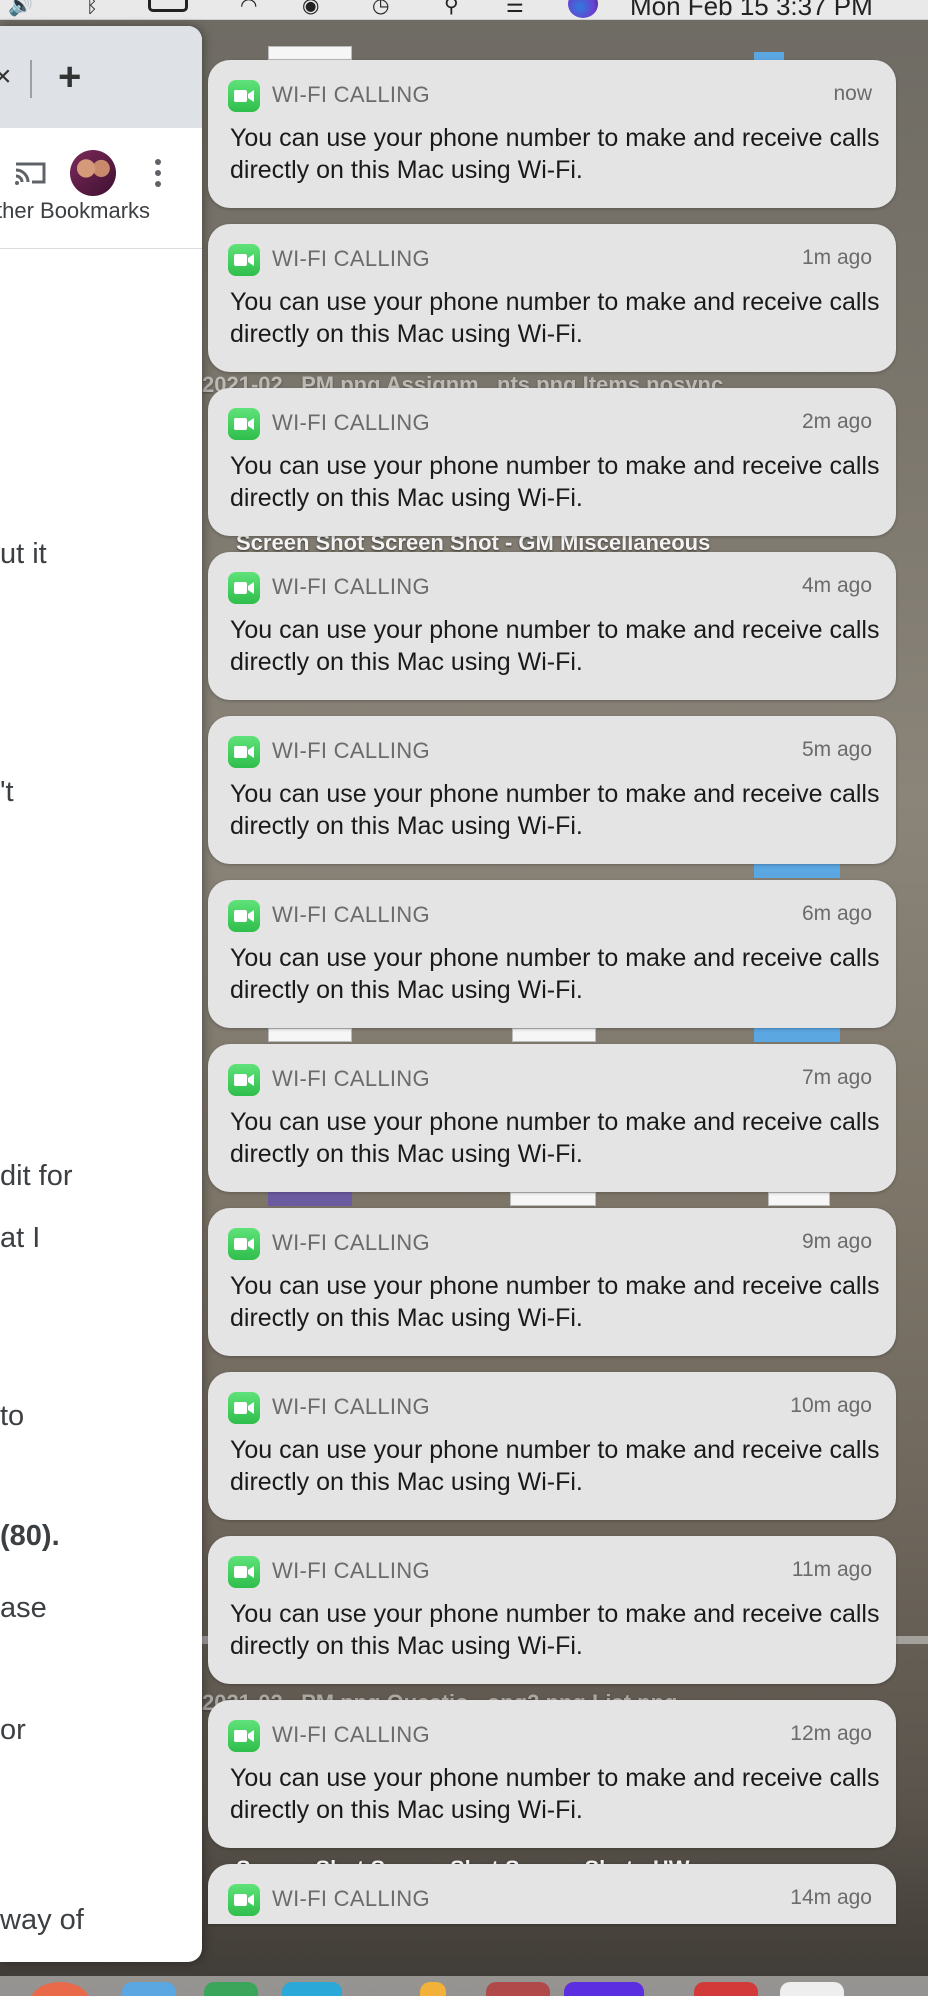 Image resolution: width=928 pixels, height=1996 pixels. Describe the element at coordinates (42, 1920) in the screenshot. I see `page-text-fragment: way of` at that location.